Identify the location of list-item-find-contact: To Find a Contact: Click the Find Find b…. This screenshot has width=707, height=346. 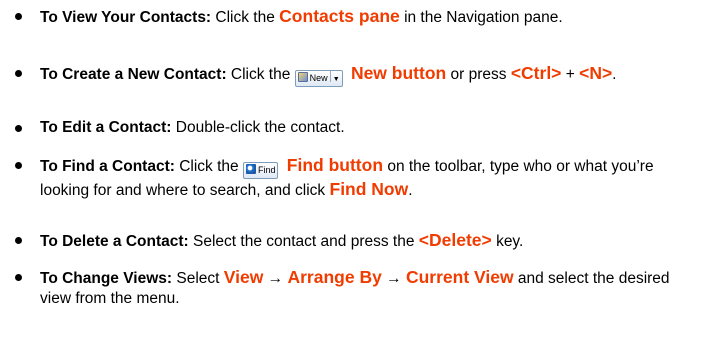
(355, 178).